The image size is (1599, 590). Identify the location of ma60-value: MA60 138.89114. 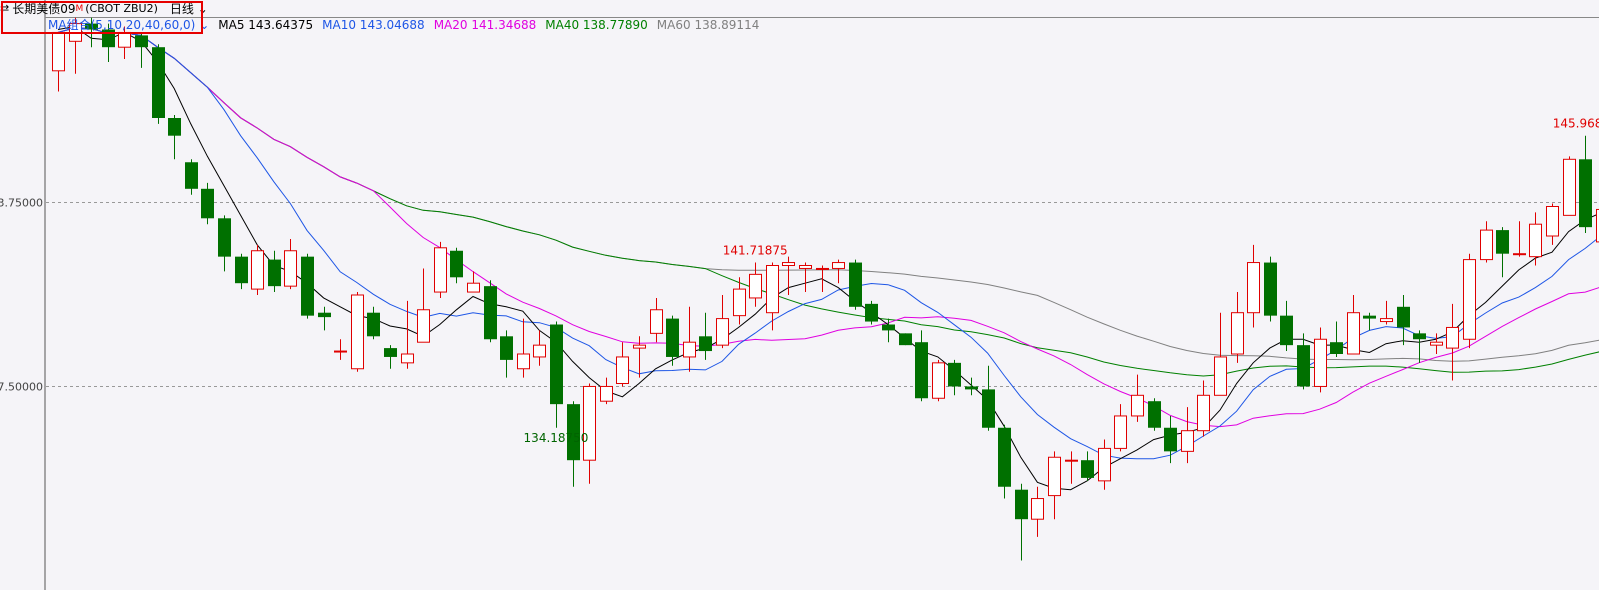
(708, 24).